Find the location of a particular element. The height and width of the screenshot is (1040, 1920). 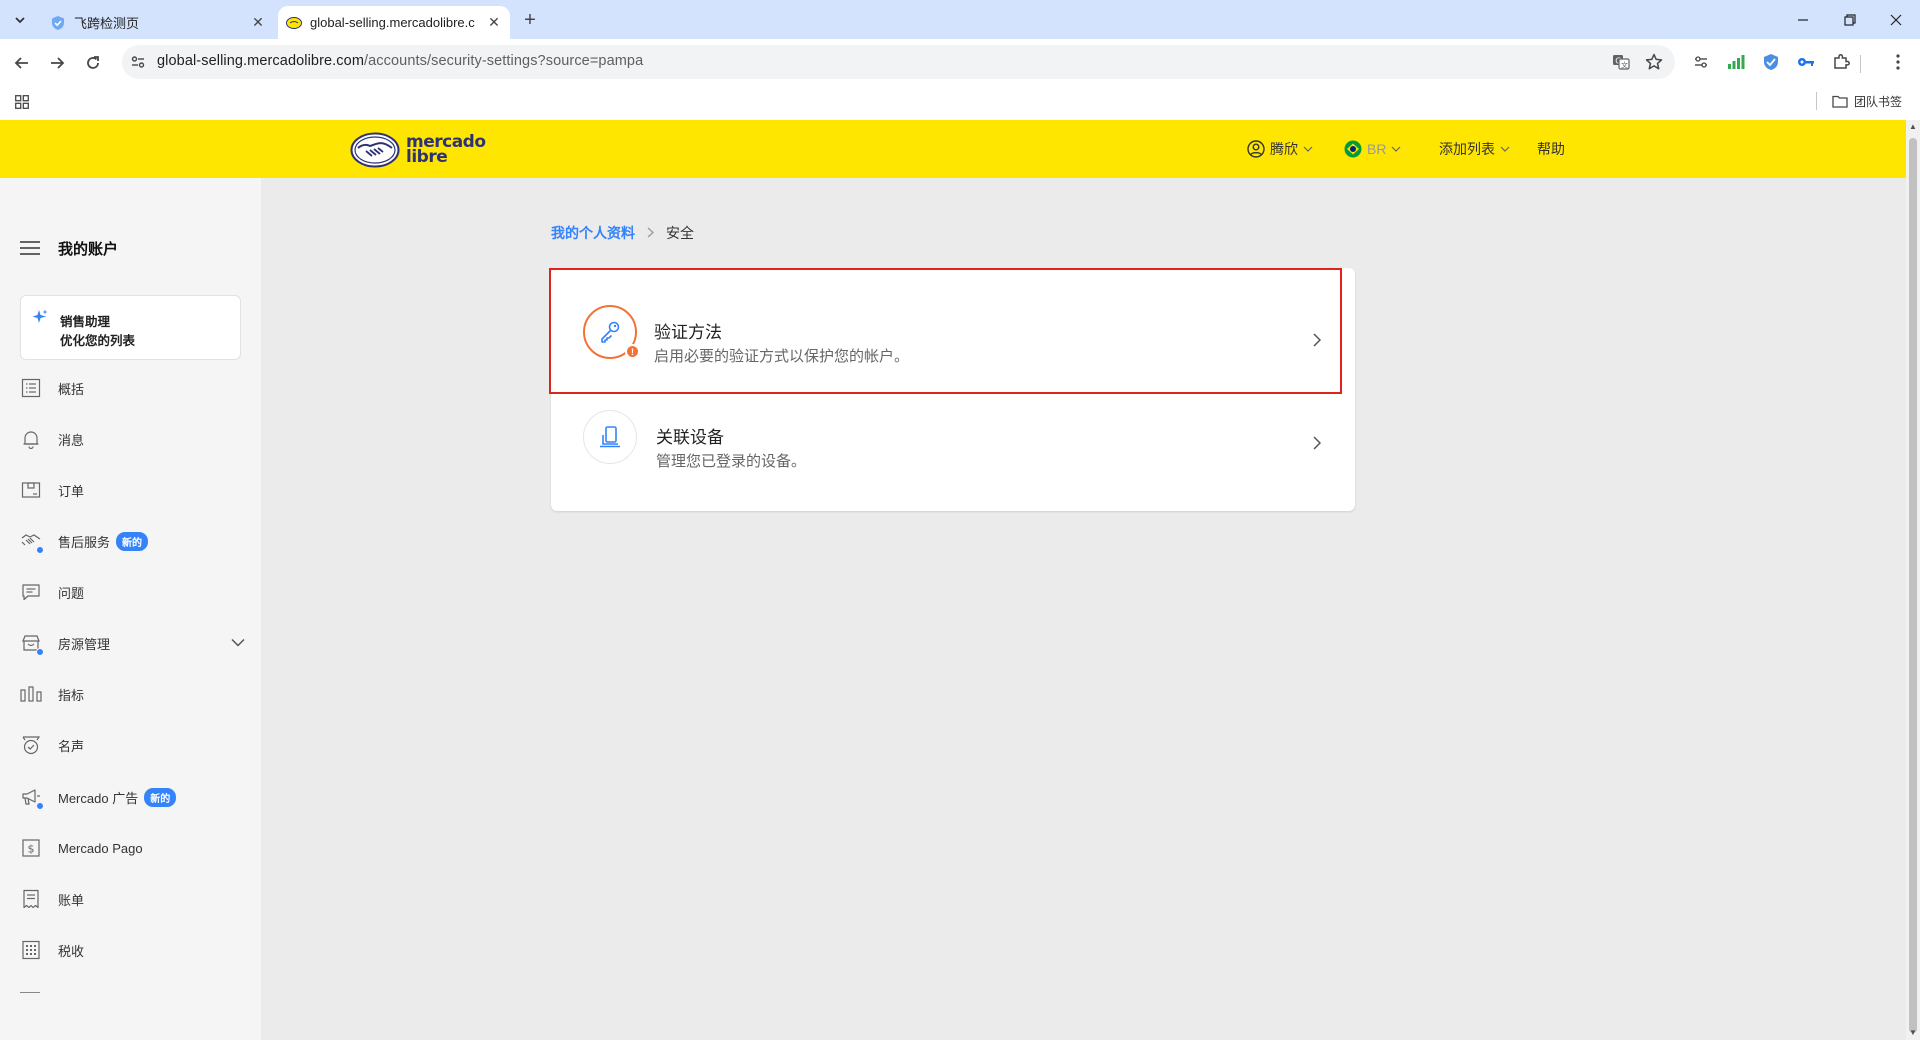

site-selector: BR is located at coordinates (1372, 149).